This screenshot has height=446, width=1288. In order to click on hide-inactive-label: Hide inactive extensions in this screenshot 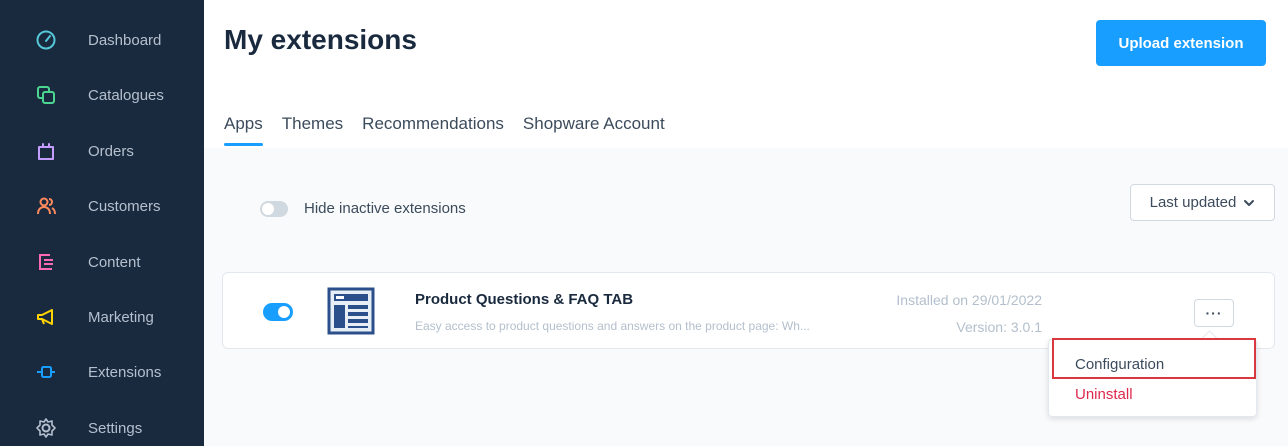, I will do `click(385, 208)`.